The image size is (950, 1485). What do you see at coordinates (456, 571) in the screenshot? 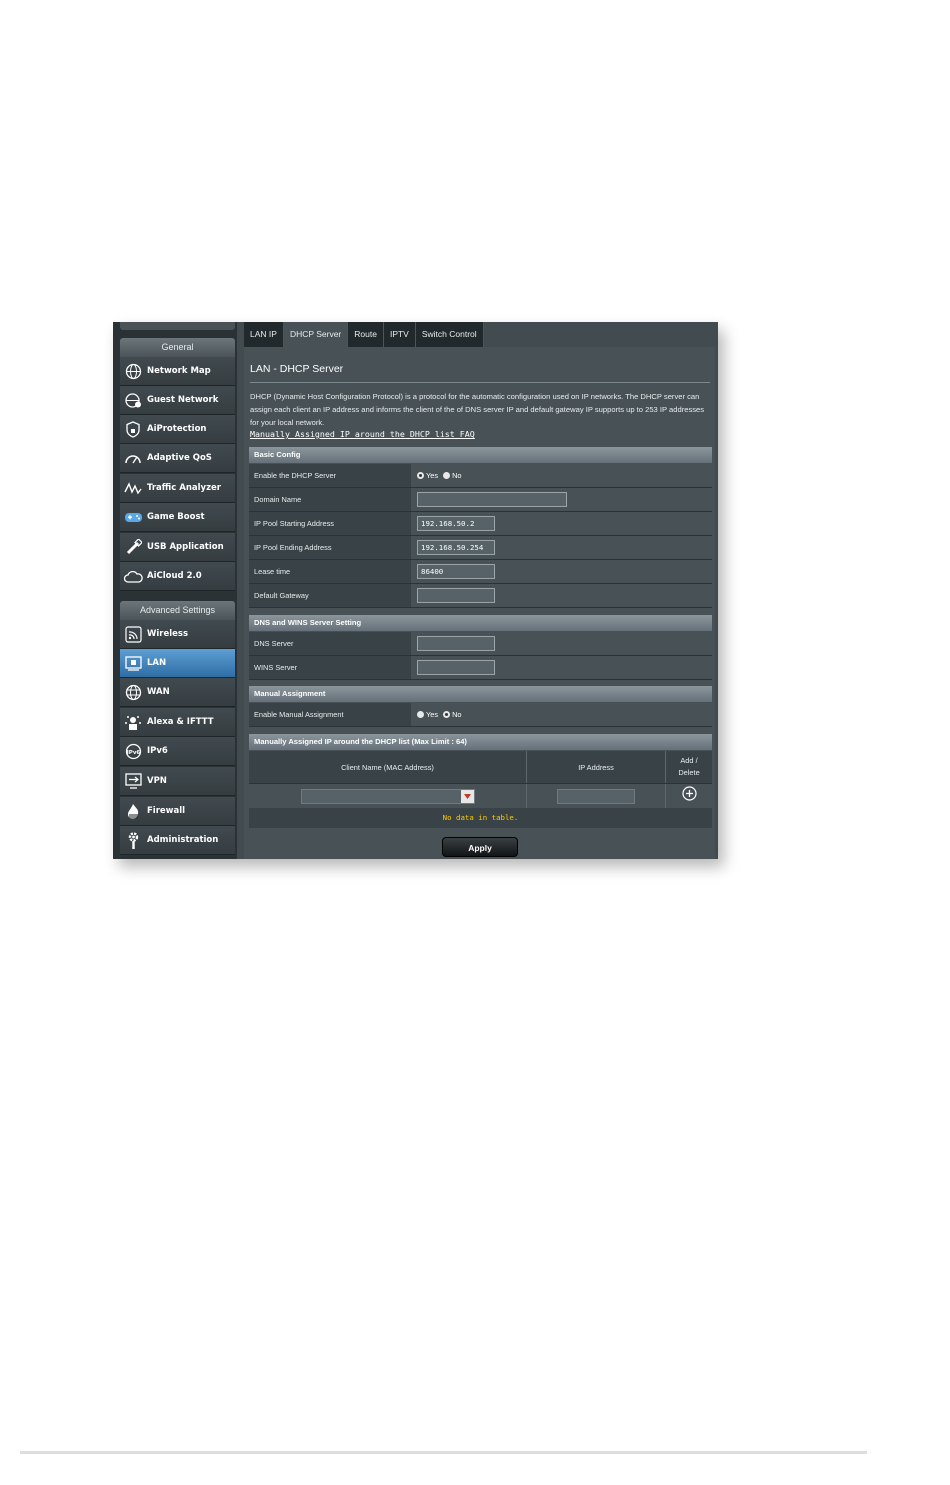
I see `lease-time-input: 86400` at bounding box center [456, 571].